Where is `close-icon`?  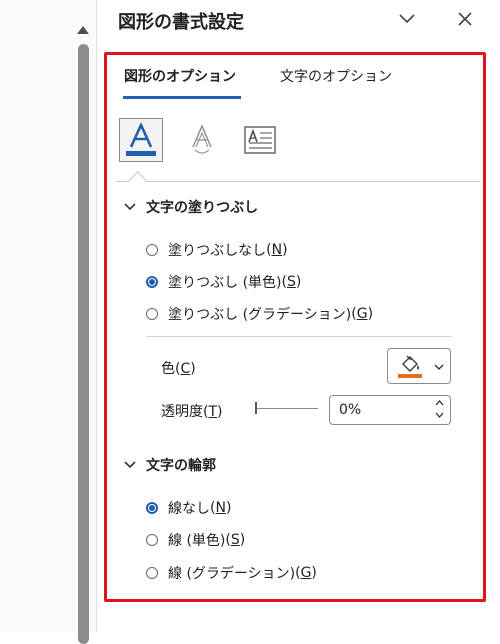
close-icon is located at coordinates (465, 19).